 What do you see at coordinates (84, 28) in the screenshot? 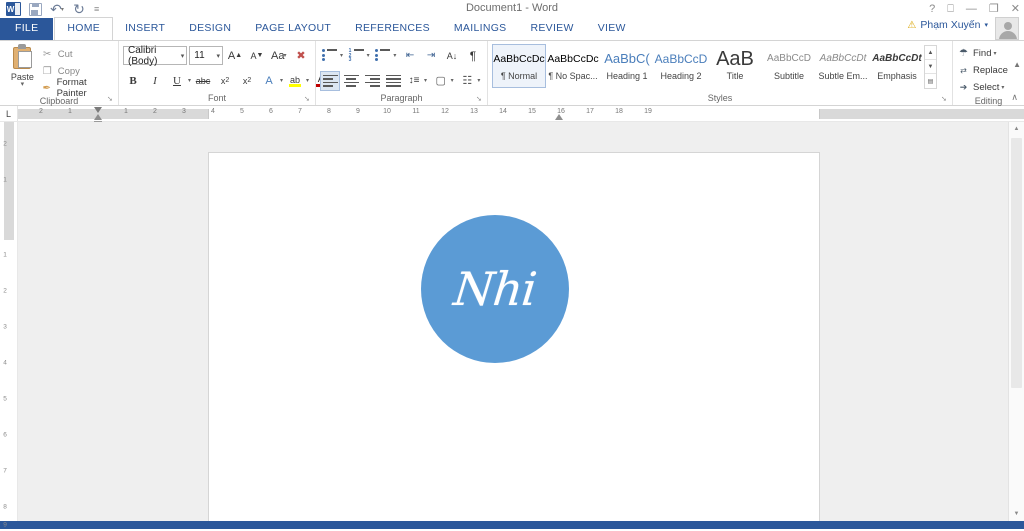
I see `tab-home: HOME` at bounding box center [84, 28].